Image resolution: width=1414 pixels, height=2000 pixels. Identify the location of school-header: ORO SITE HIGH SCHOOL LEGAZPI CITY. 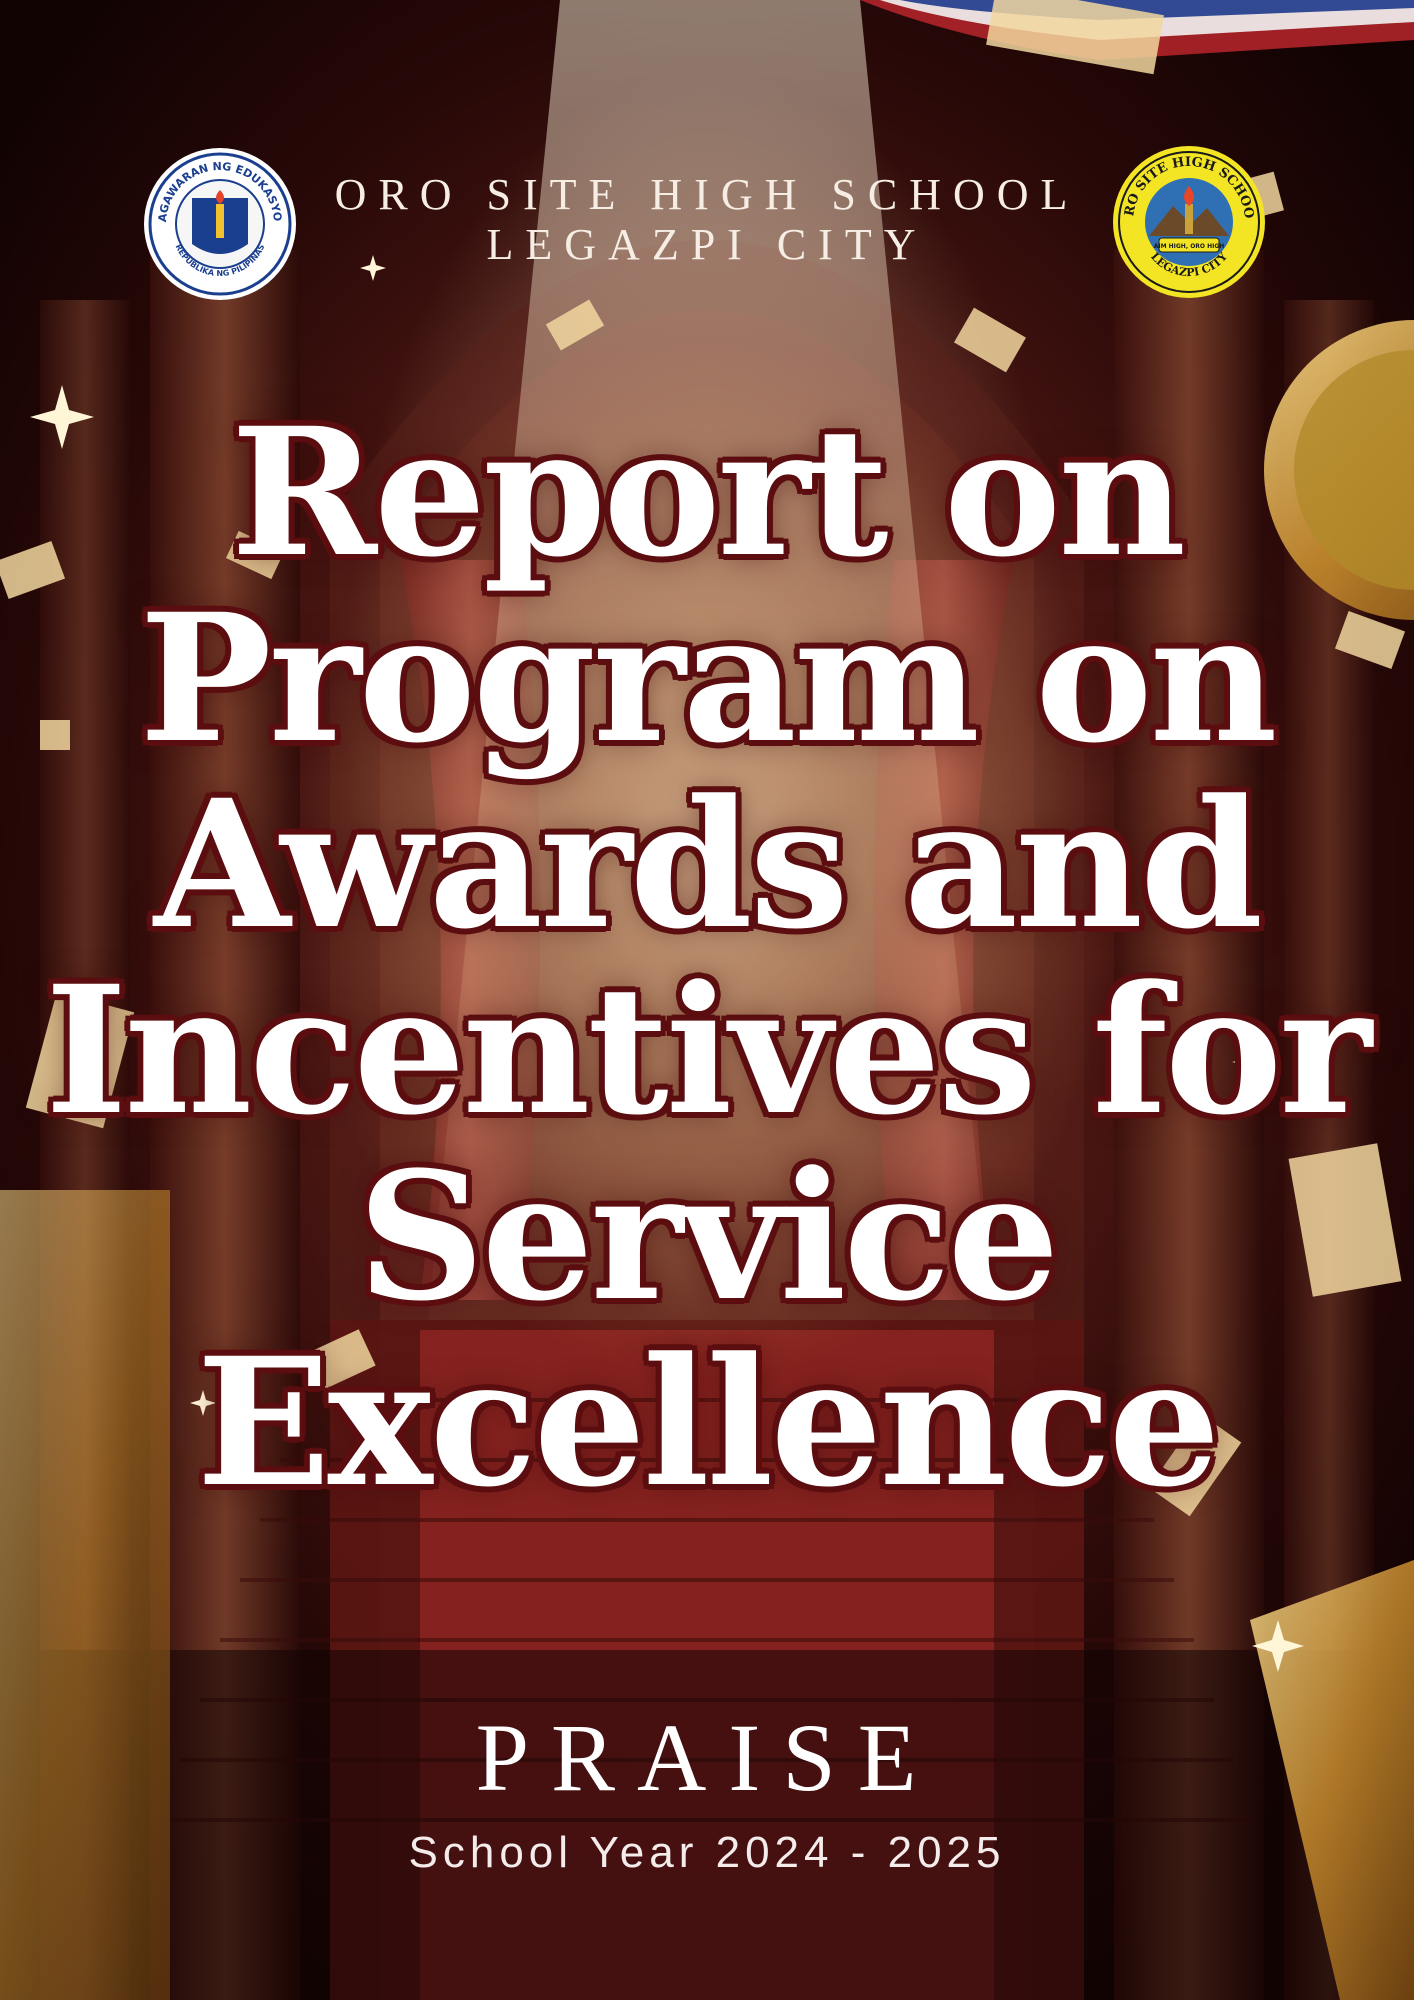
(707, 220).